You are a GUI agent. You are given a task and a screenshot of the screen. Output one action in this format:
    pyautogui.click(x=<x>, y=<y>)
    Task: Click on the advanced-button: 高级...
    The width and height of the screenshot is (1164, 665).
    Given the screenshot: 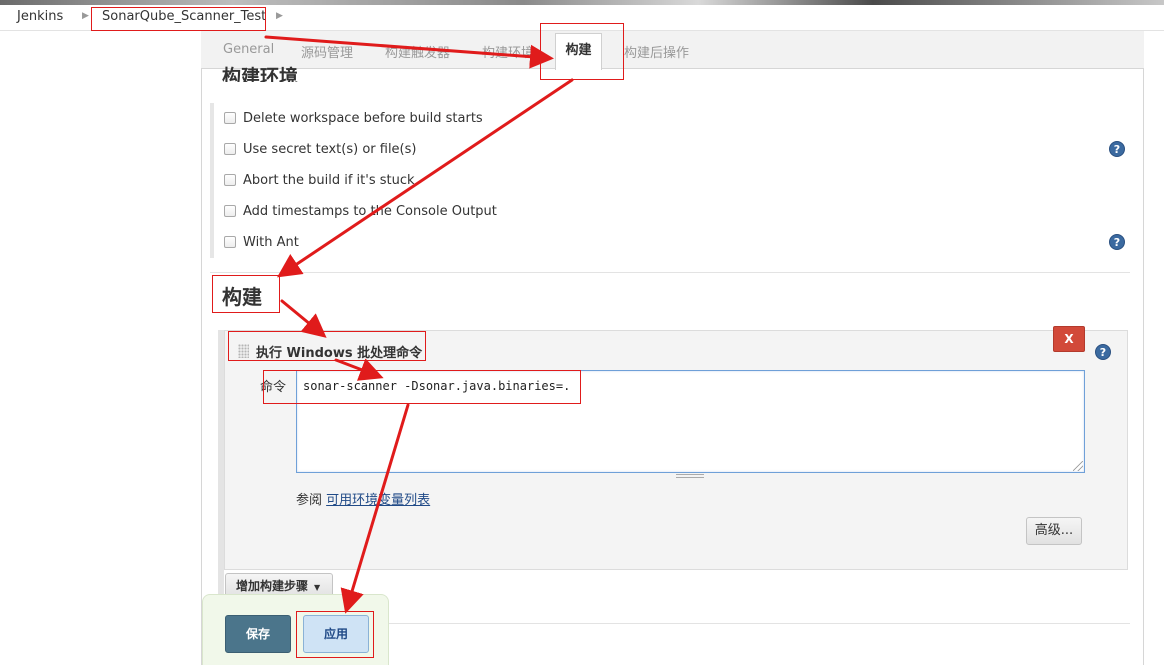 What is the action you would take?
    pyautogui.click(x=1054, y=531)
    